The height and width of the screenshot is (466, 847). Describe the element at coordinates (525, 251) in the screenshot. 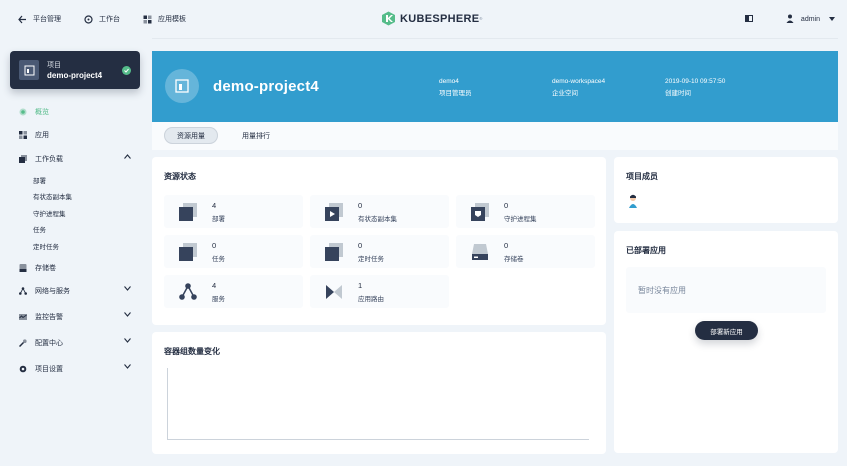

I see `resource-volumes: 0 存储卷` at that location.